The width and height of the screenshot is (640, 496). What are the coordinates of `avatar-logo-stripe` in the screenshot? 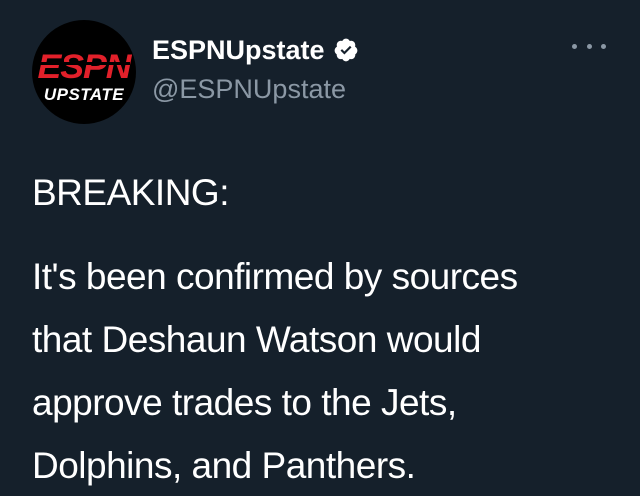 It's located at (84, 63).